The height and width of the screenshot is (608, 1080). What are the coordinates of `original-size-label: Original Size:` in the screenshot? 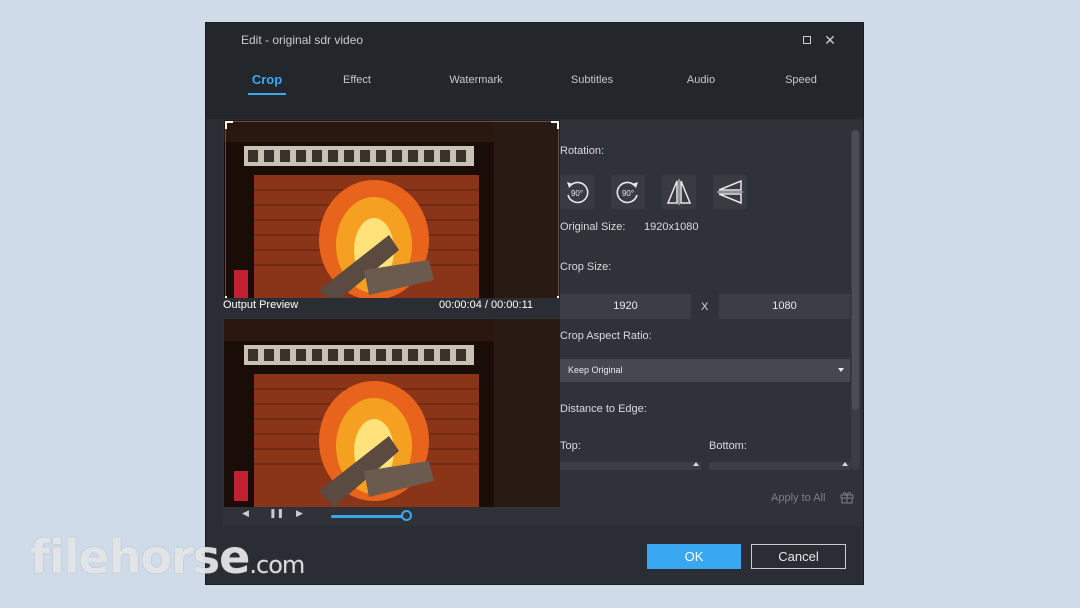 It's located at (593, 227).